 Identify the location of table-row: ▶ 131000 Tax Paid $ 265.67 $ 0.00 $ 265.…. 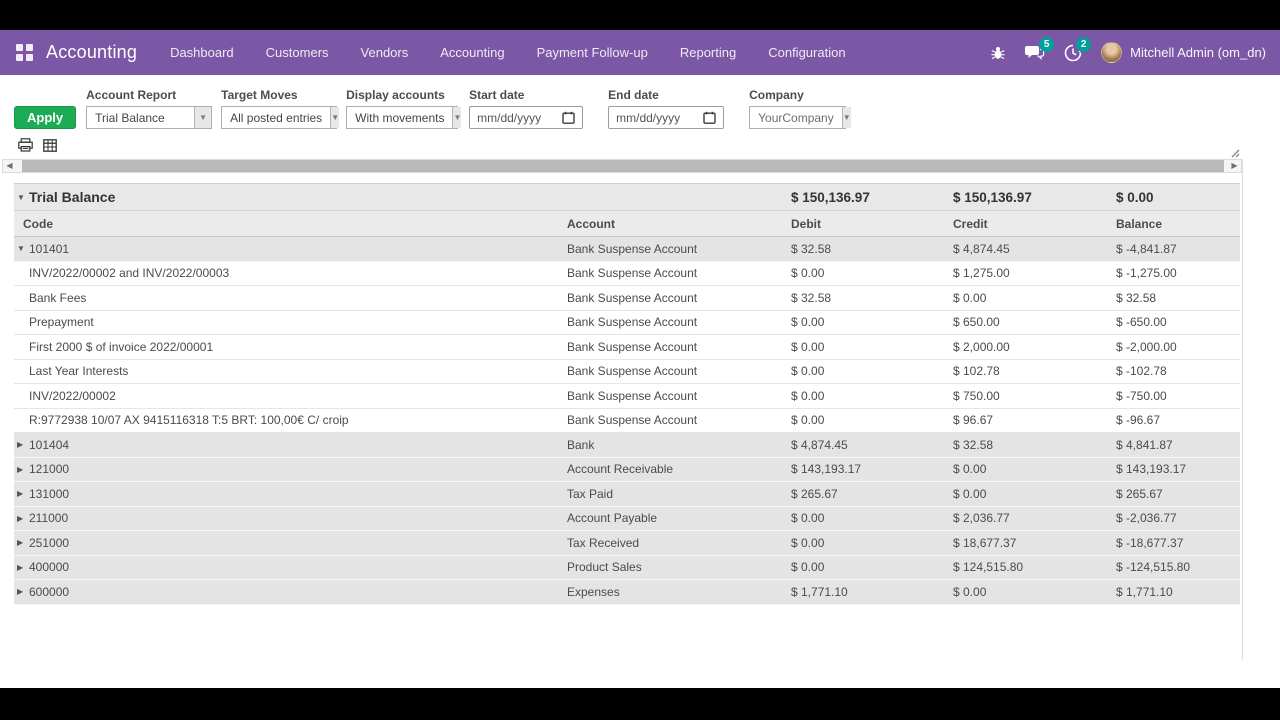
(627, 494).